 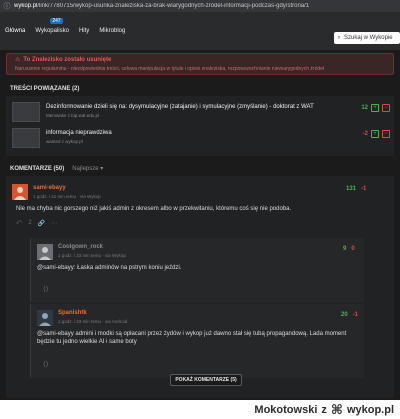 I want to click on comment-meta: 1 godz. i 33 min temu · via Wykop, so click(x=92, y=255).